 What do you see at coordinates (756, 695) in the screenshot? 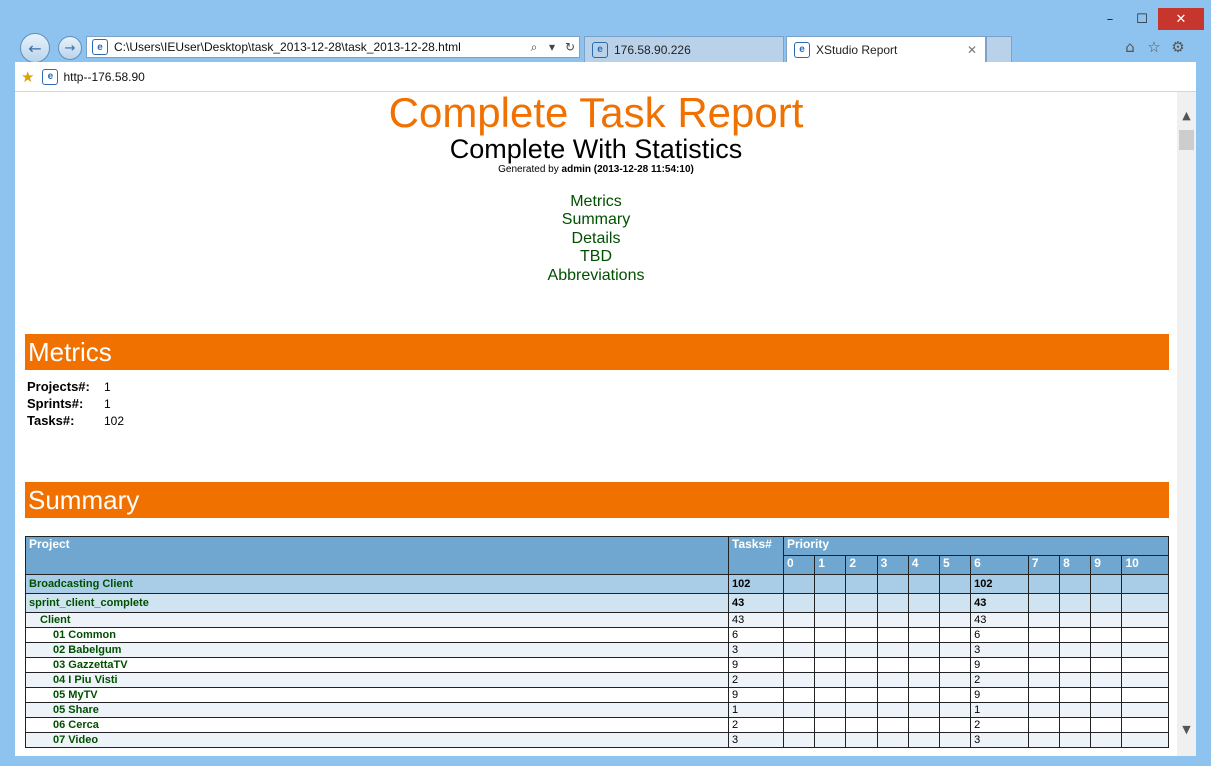
I see `row-tasks: 9` at bounding box center [756, 695].